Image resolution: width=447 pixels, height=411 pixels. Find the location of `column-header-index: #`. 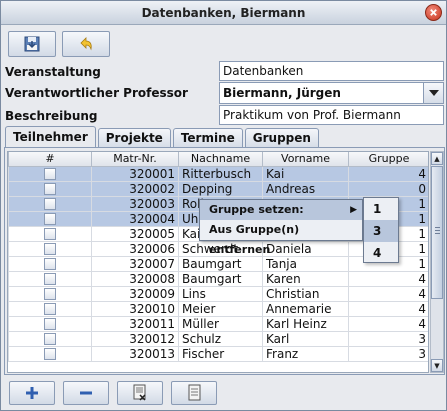

column-header-index: # is located at coordinates (50, 159).